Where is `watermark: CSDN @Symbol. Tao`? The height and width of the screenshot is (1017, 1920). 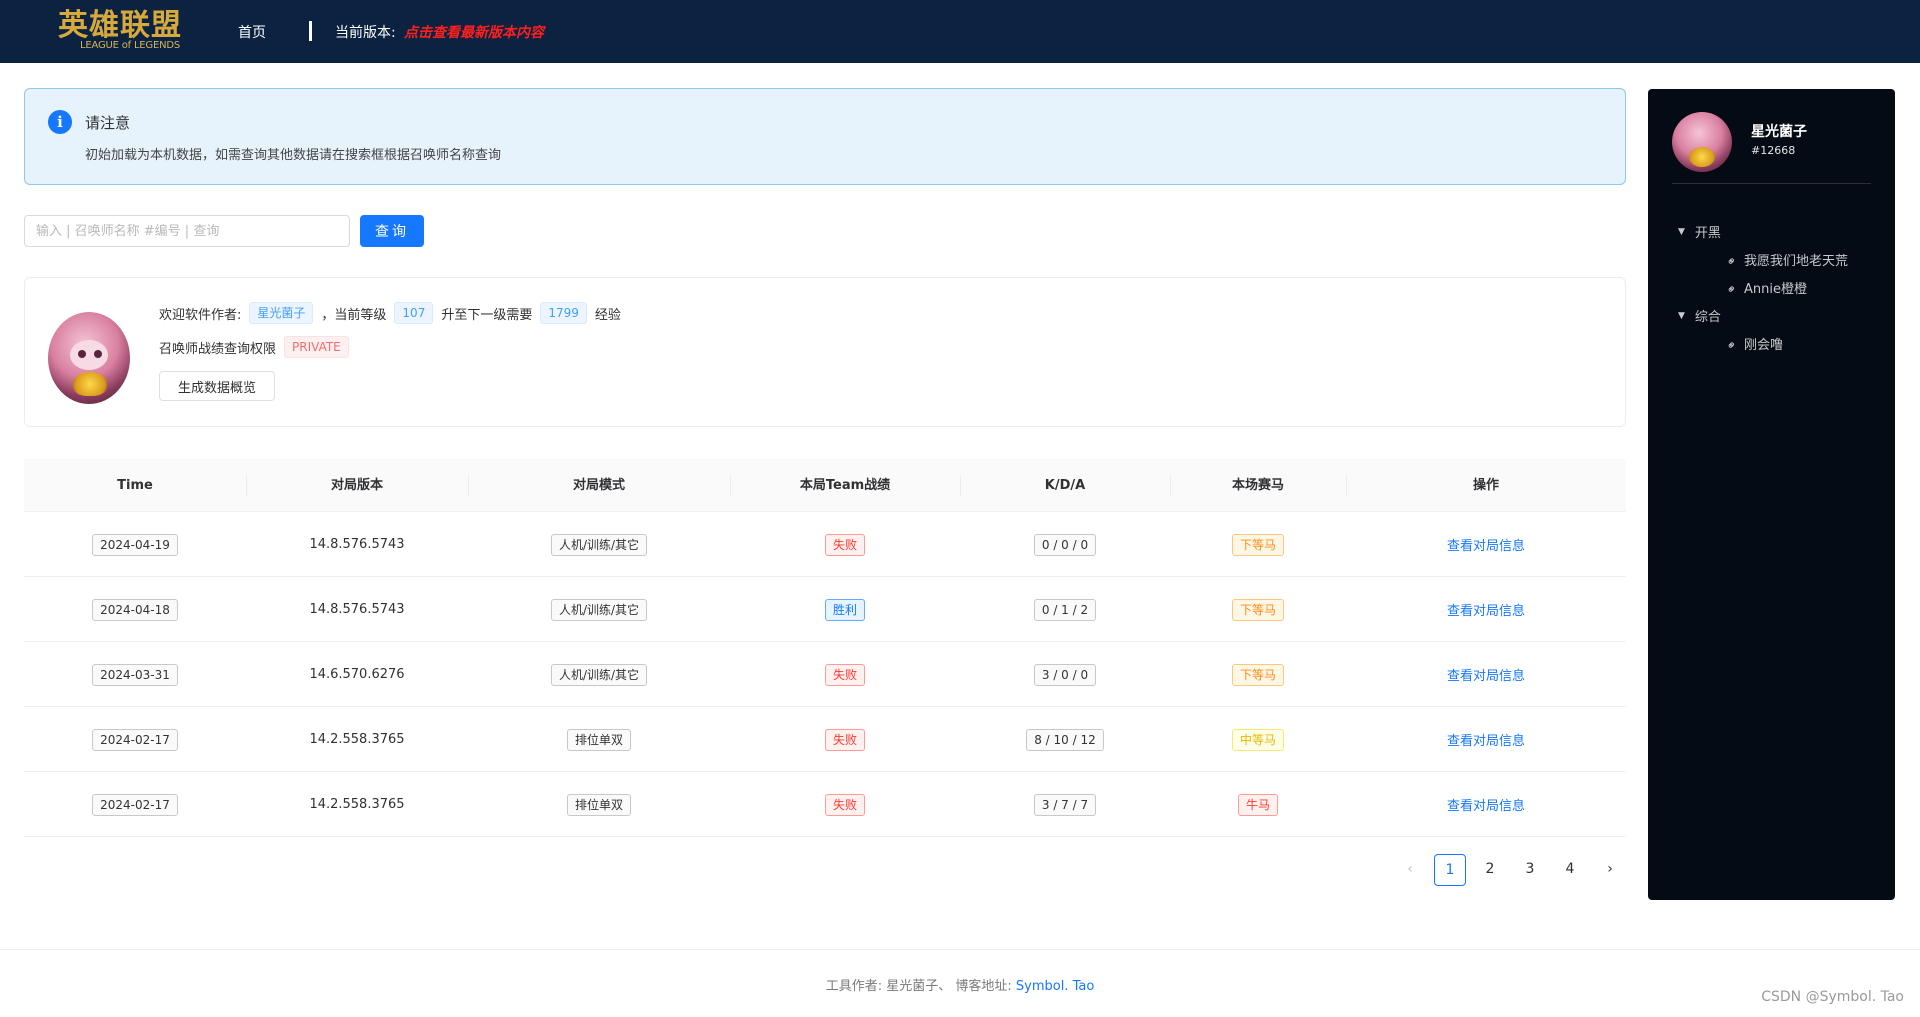
watermark: CSDN @Symbol. Tao is located at coordinates (1832, 997).